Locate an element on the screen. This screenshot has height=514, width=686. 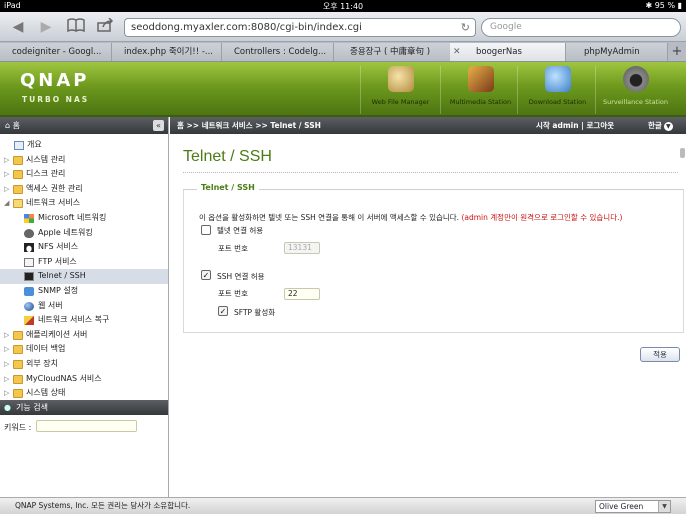
tree-item-system-admin: ▷ 시스템 관리 is located at coordinates (84, 160).